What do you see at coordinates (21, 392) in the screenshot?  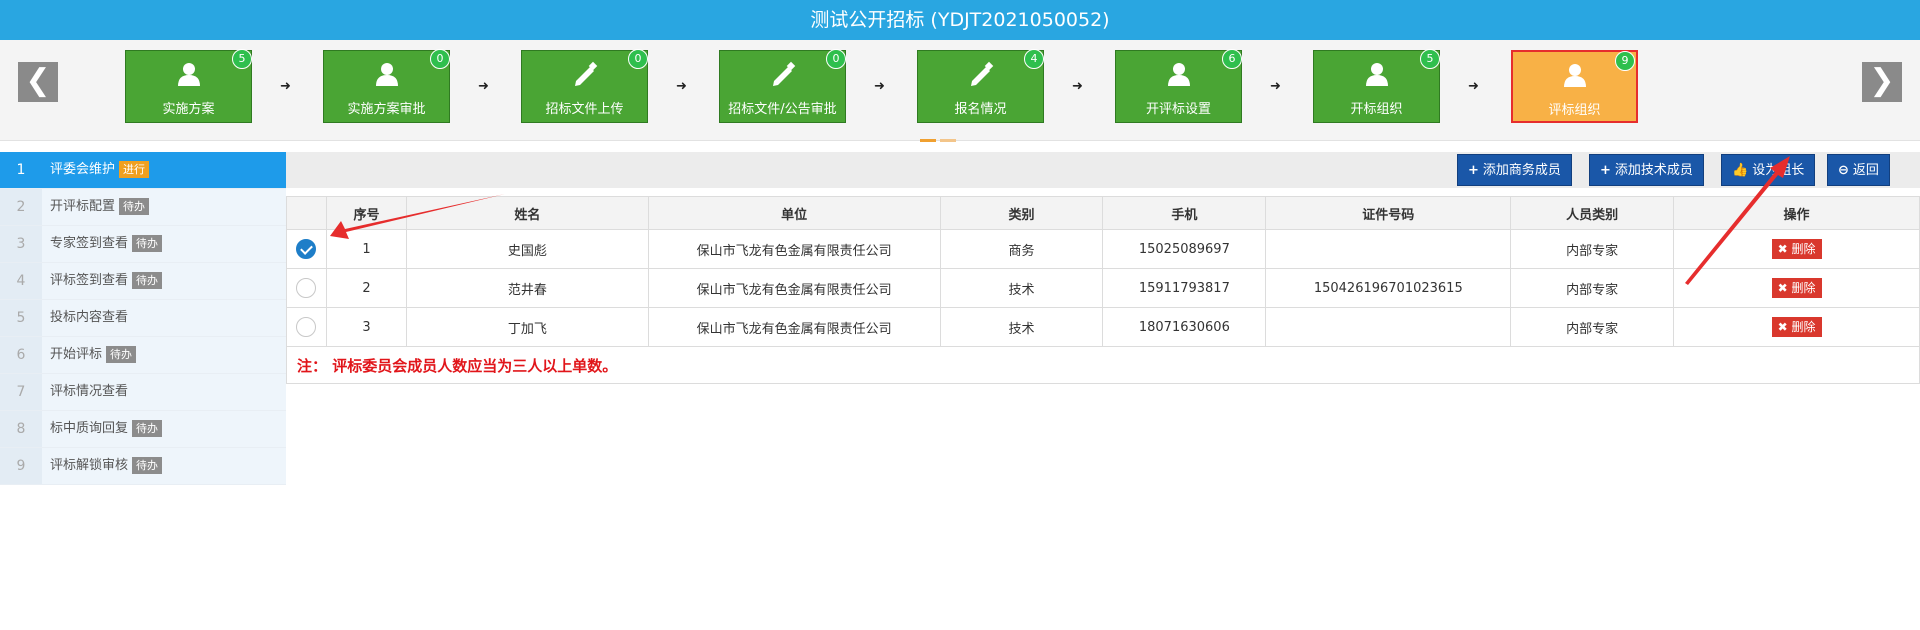 I see `sidebar-item-number: 7` at bounding box center [21, 392].